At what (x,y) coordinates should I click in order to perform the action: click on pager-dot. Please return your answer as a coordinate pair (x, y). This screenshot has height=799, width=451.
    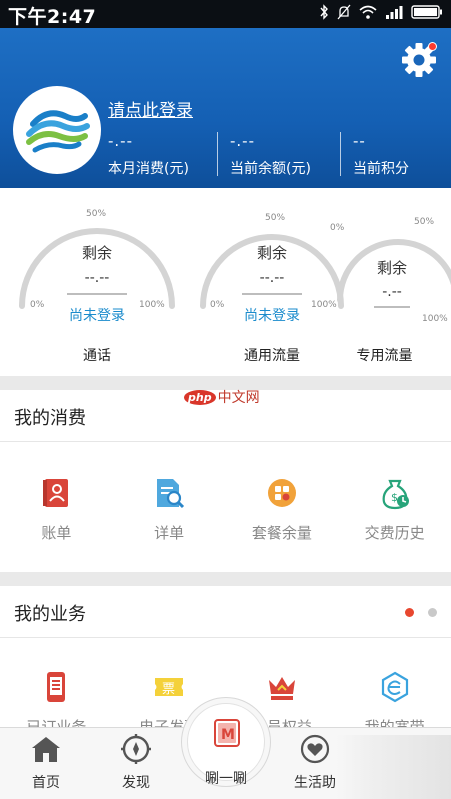
    Looking at the image, I should click on (432, 612).